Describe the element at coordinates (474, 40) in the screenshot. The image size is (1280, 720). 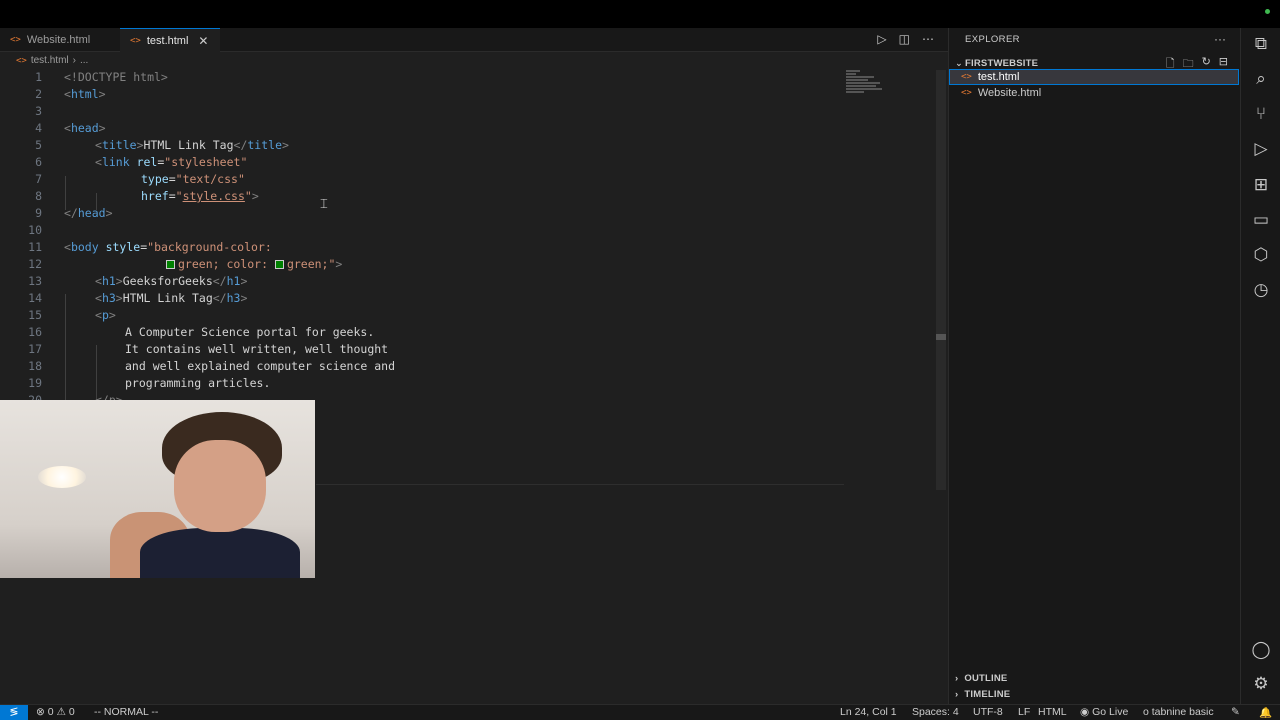
I see `tab-bar: <> Website.html <> test.html ✕ ▷ ◫ ⋯` at that location.